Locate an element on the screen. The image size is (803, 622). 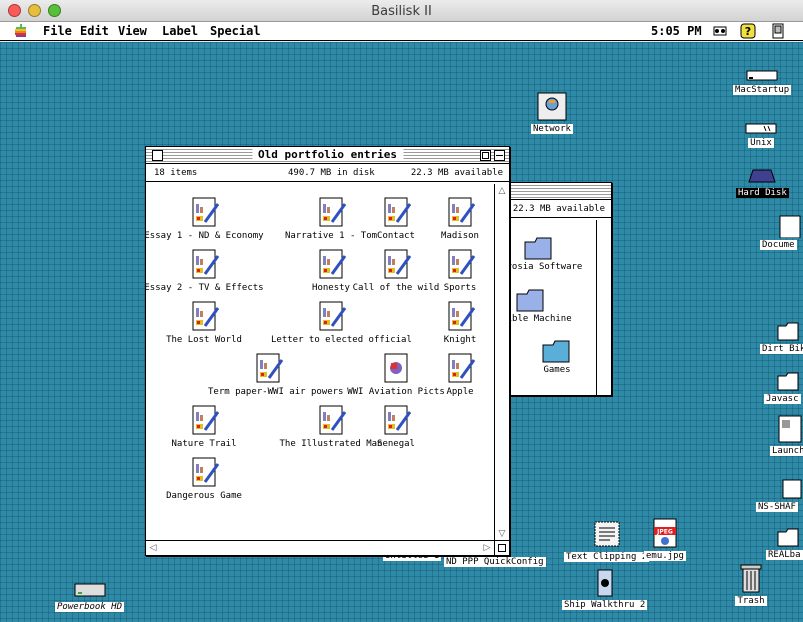
app-icon is located at coordinates (792, 489).